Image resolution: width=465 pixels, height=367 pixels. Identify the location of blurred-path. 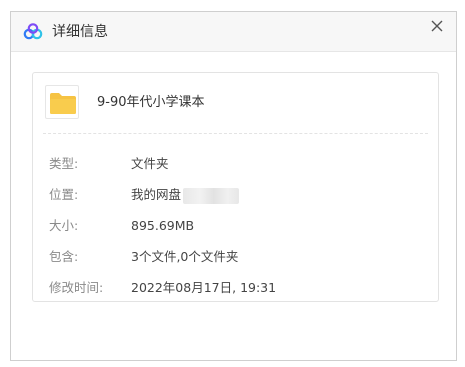
(211, 195).